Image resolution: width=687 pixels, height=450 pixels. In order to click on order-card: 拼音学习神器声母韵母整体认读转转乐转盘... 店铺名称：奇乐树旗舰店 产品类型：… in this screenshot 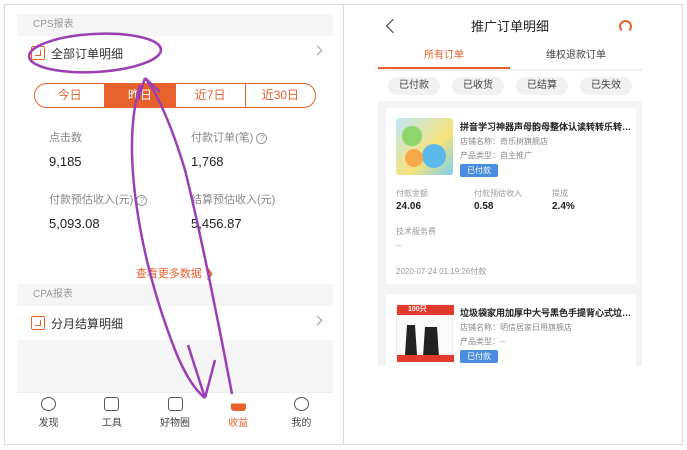, I will do `click(511, 196)`.